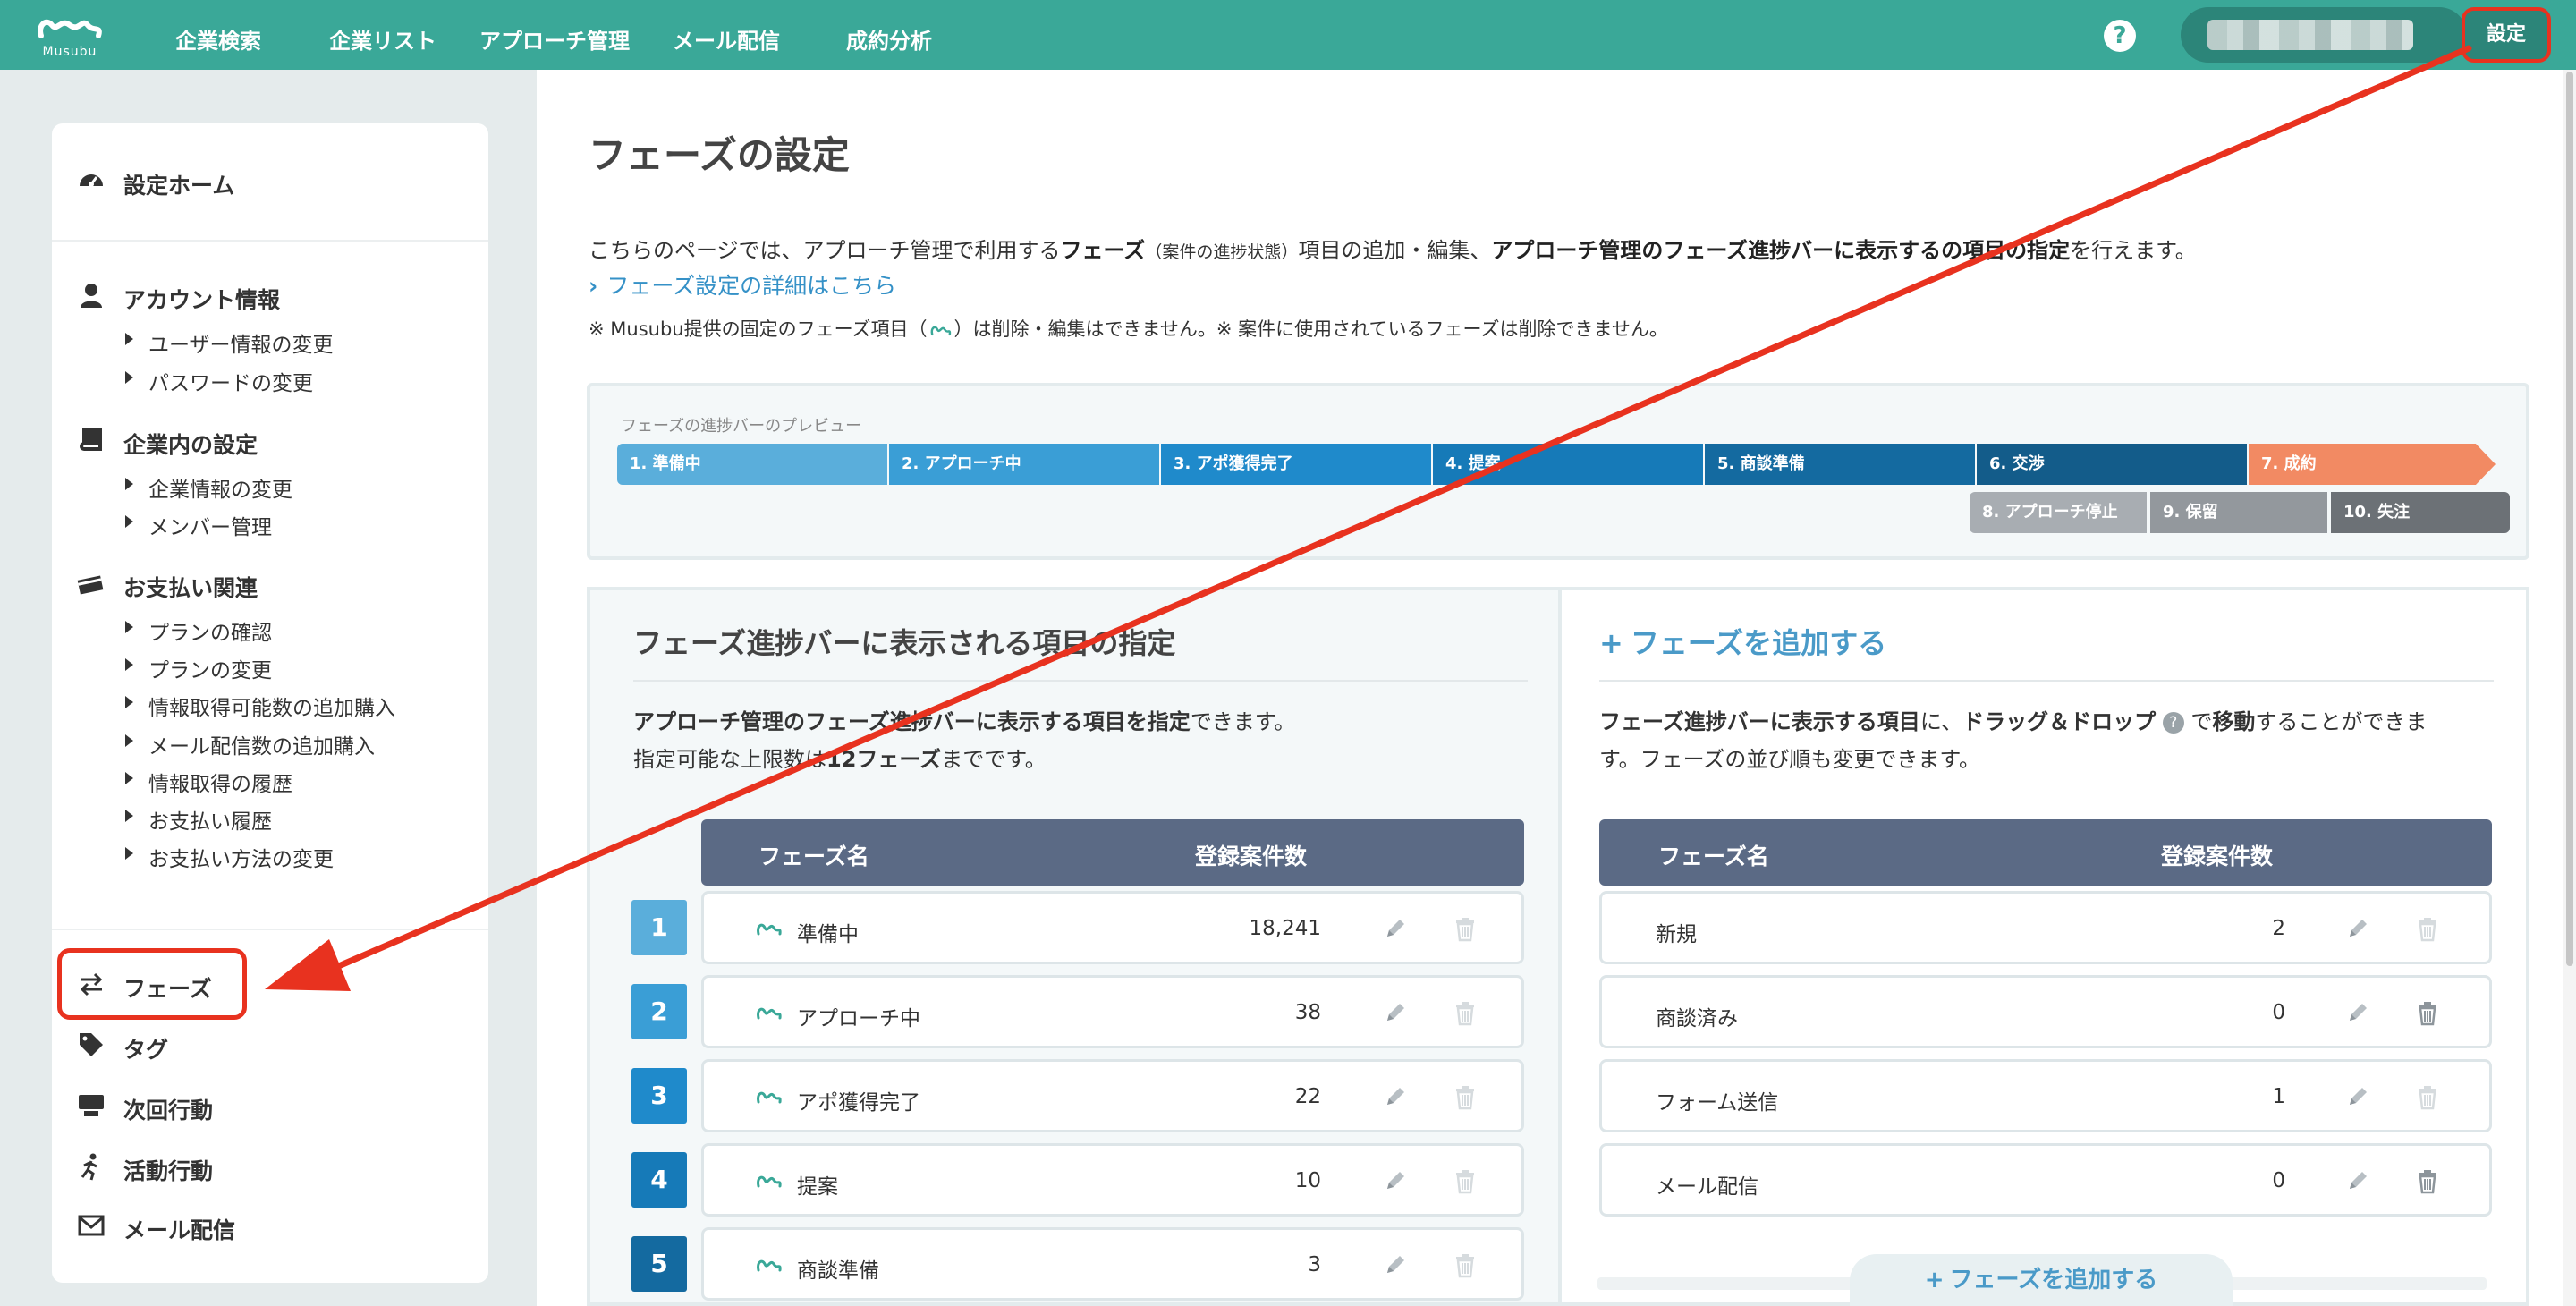 The height and width of the screenshot is (1306, 2576). What do you see at coordinates (993, 759) in the screenshot?
I see `text-part: までです。` at bounding box center [993, 759].